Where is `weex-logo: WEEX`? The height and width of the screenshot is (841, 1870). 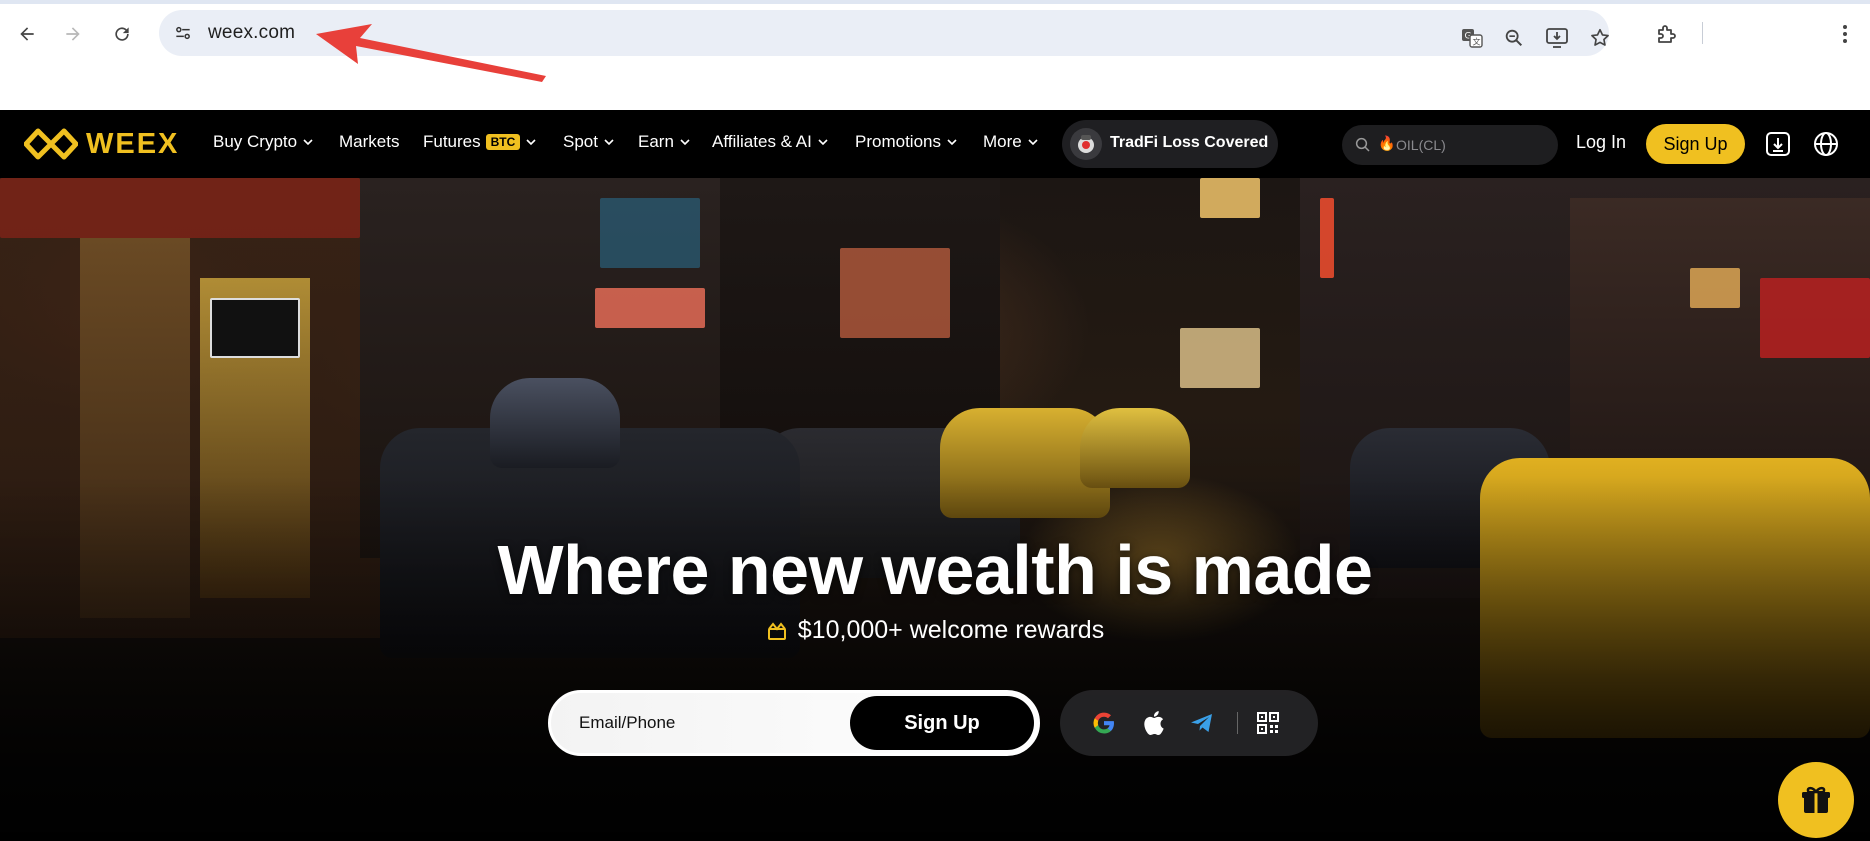 weex-logo: WEEX is located at coordinates (101, 144).